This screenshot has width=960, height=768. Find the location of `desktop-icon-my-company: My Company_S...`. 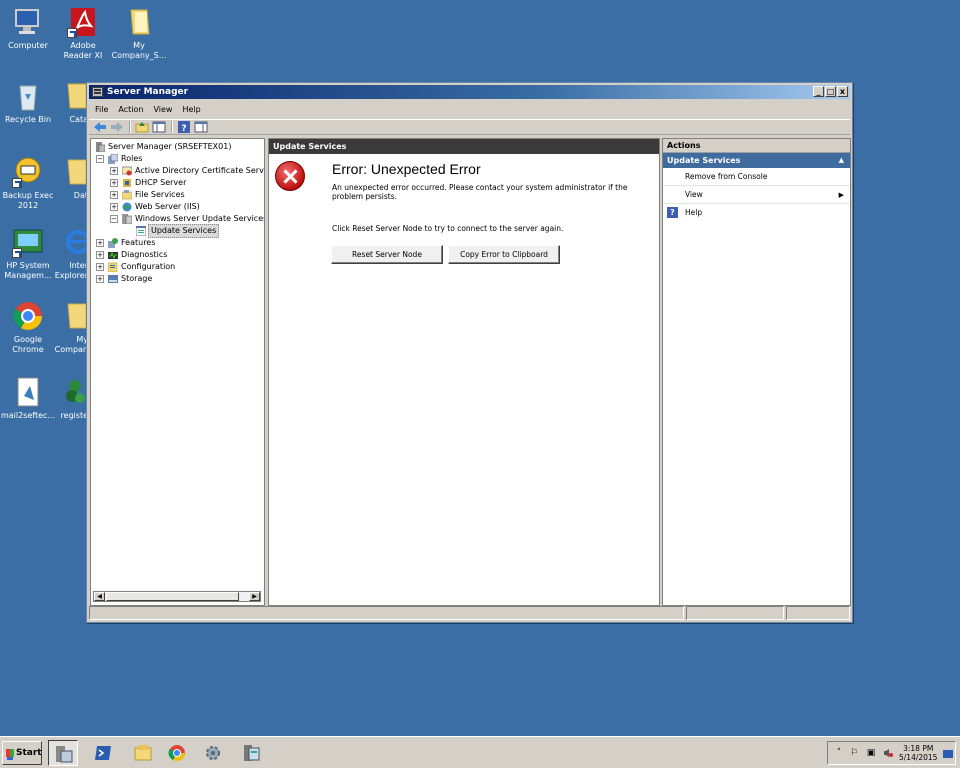

desktop-icon-my-company: My Company_S... is located at coordinates (139, 33).